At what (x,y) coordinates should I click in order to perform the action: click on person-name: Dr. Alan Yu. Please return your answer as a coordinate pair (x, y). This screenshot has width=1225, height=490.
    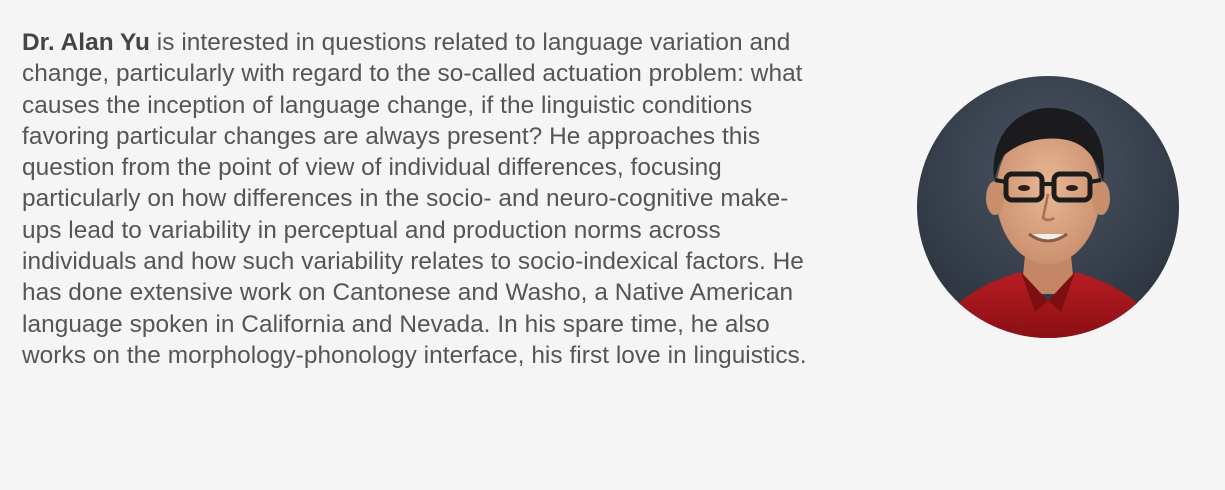
    Looking at the image, I should click on (86, 42).